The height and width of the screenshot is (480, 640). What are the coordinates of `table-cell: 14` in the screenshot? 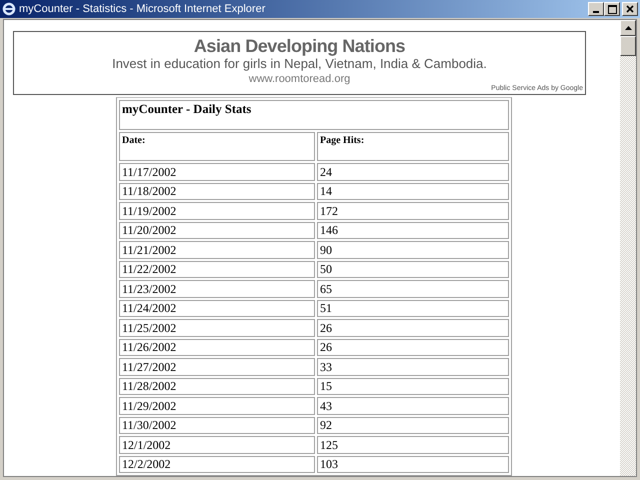 It's located at (413, 191).